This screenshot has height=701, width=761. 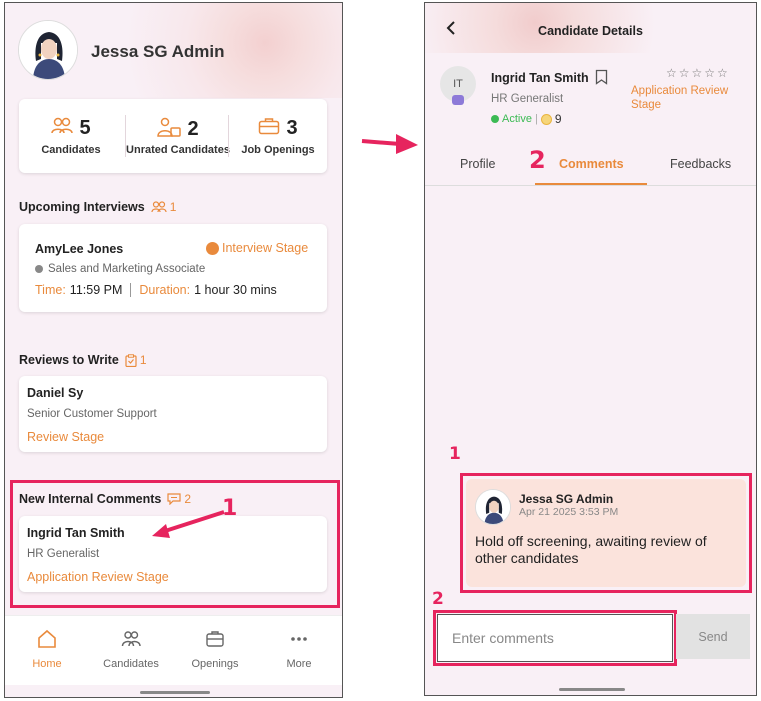 I want to click on stage-label: Interview Stage, so click(x=257, y=248).